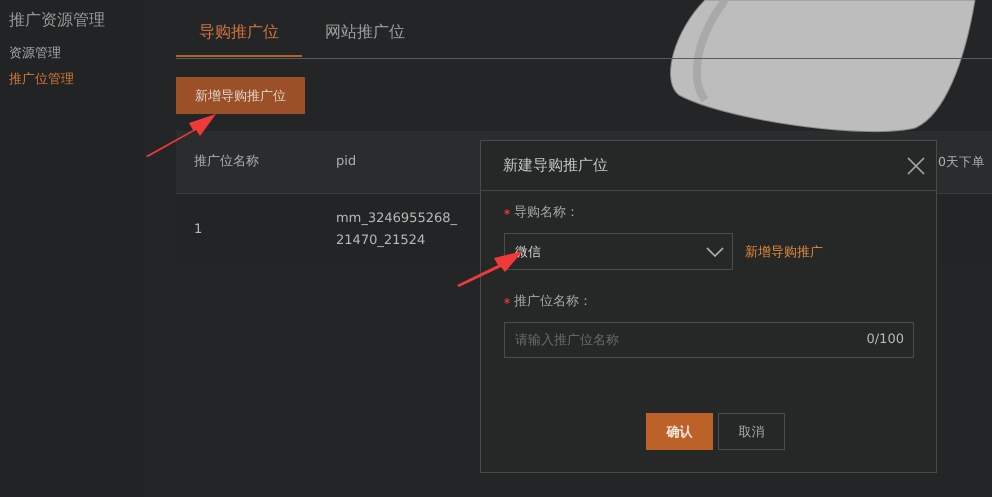 This screenshot has width=992, height=497. What do you see at coordinates (715, 251) in the screenshot?
I see `chevron-down-icon` at bounding box center [715, 251].